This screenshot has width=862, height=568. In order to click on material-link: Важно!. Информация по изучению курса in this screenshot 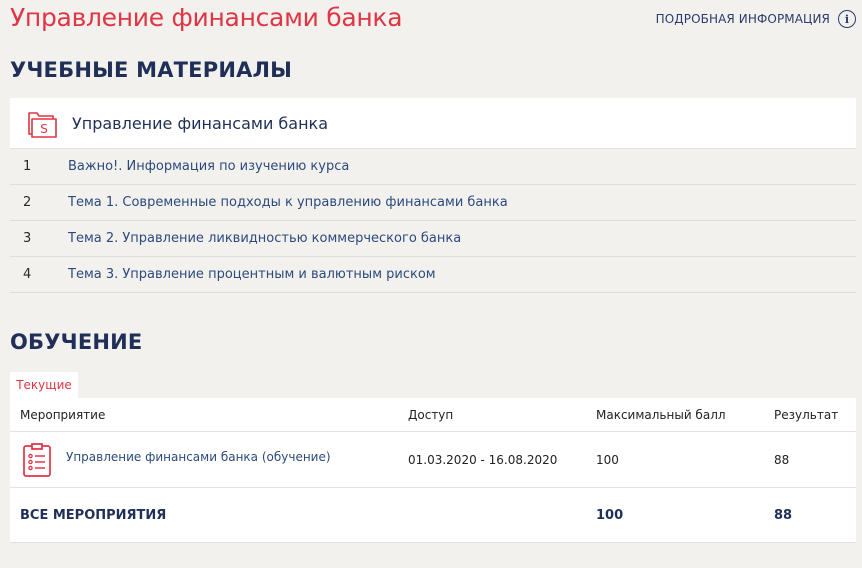, I will do `click(208, 166)`.